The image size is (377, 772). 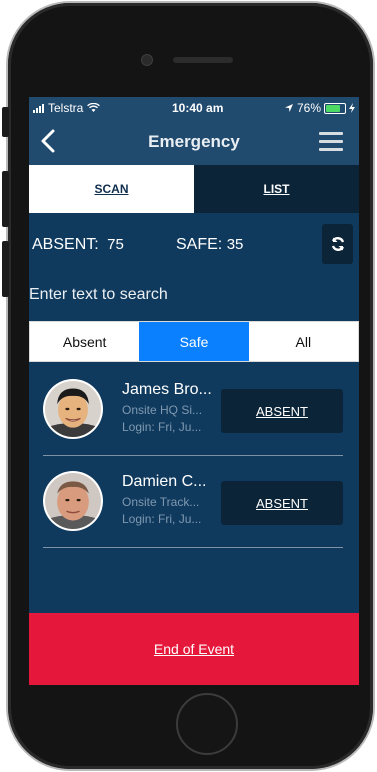 I want to click on filter-absent: Absent, so click(x=84, y=341).